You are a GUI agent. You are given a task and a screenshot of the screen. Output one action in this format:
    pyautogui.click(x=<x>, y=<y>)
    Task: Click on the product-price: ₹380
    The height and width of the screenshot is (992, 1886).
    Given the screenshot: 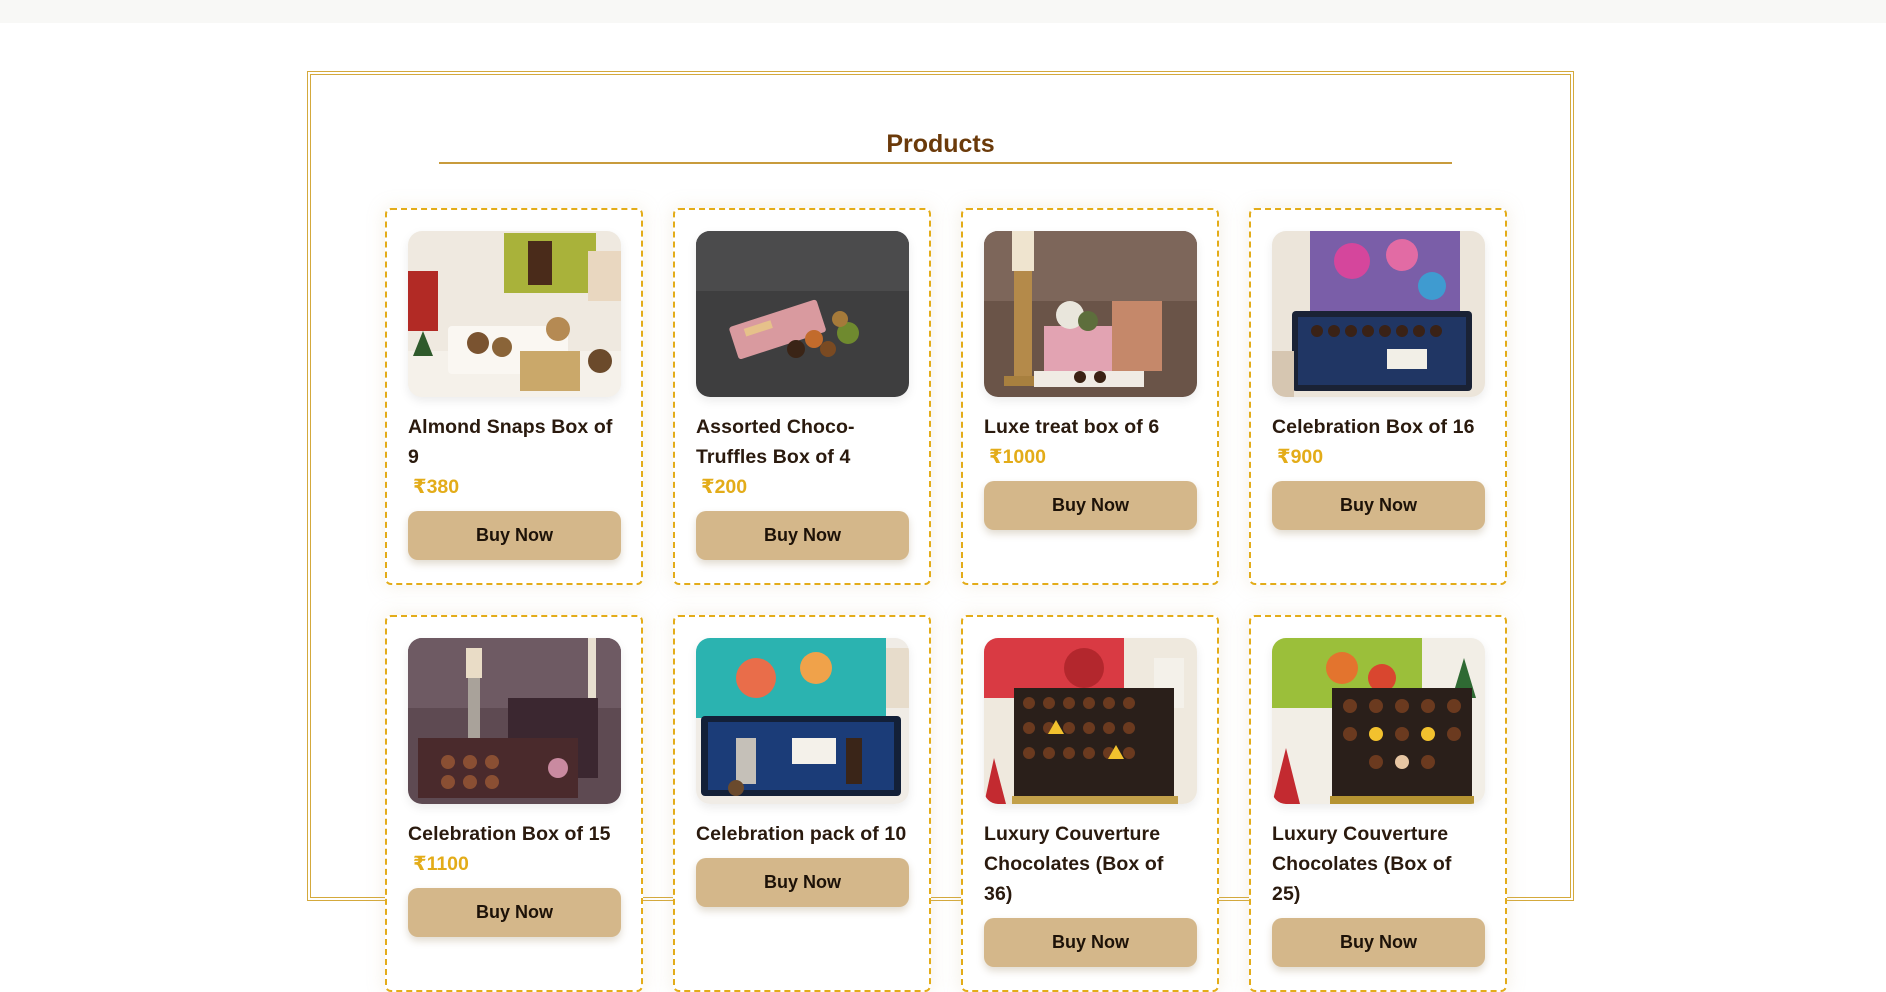 What is the action you would take?
    pyautogui.click(x=436, y=487)
    